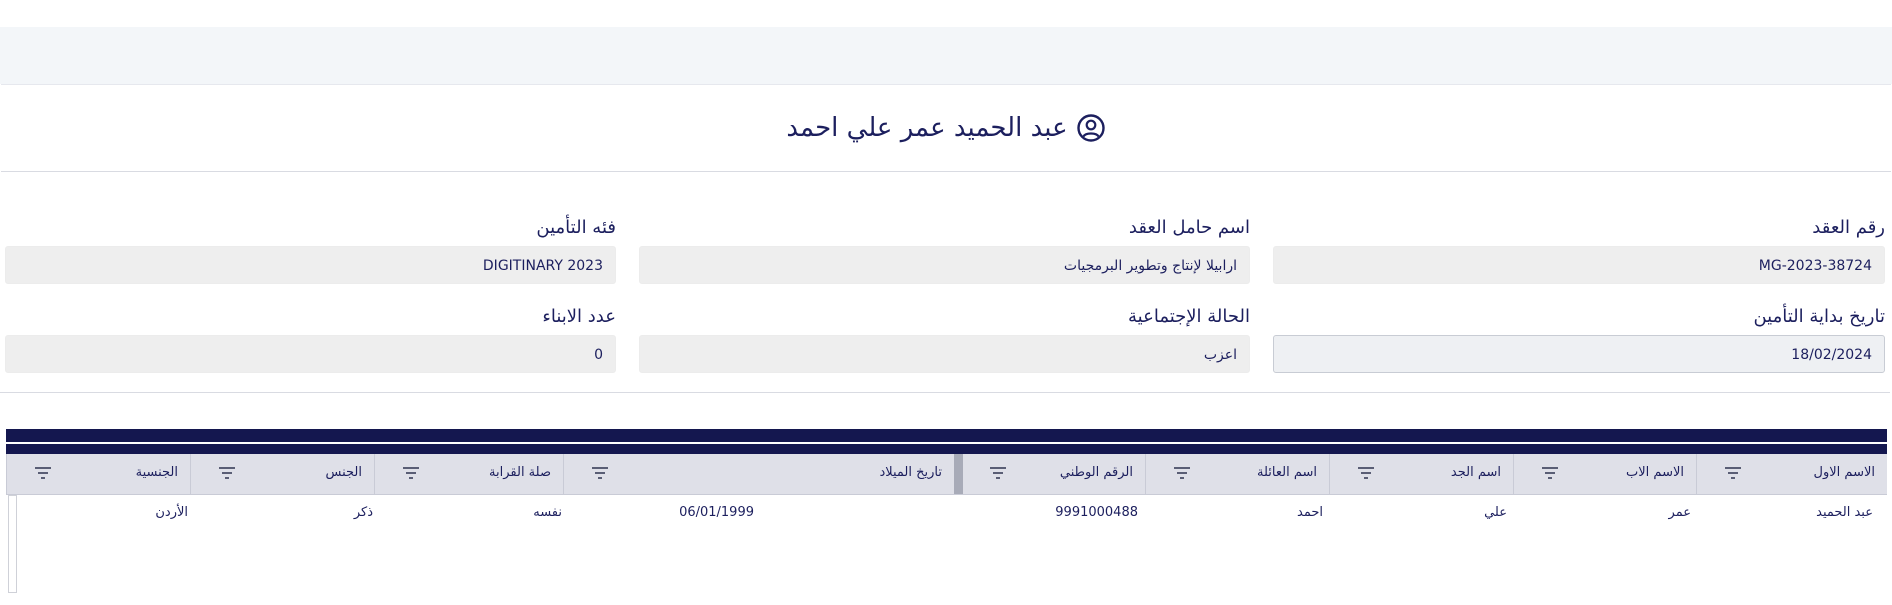 The image size is (1892, 605). I want to click on column-label: الجنسية, so click(156, 472).